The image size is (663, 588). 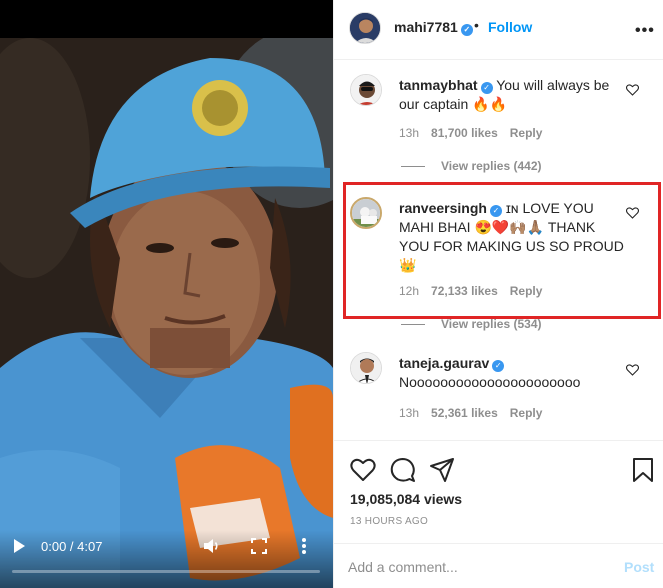 What do you see at coordinates (166, 559) in the screenshot?
I see `video-controls: 0:00 / 4:07` at bounding box center [166, 559].